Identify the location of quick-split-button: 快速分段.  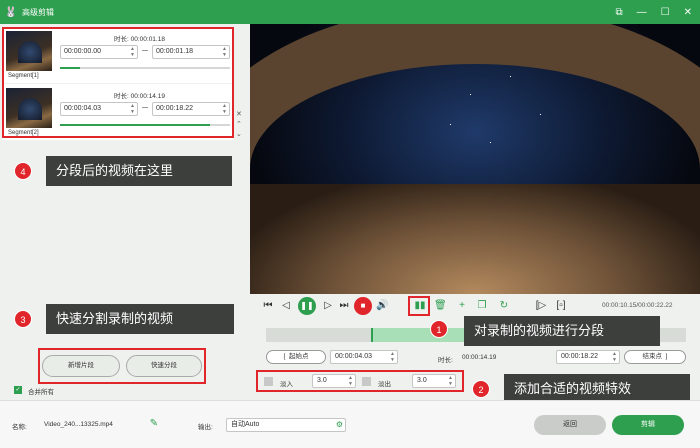
(164, 366).